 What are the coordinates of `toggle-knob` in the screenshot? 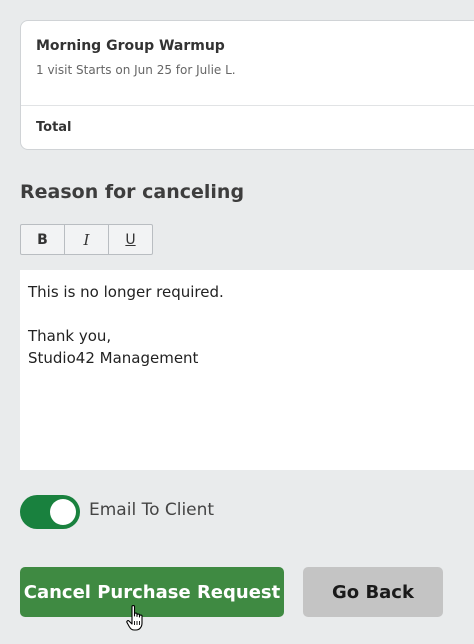 It's located at (63, 512).